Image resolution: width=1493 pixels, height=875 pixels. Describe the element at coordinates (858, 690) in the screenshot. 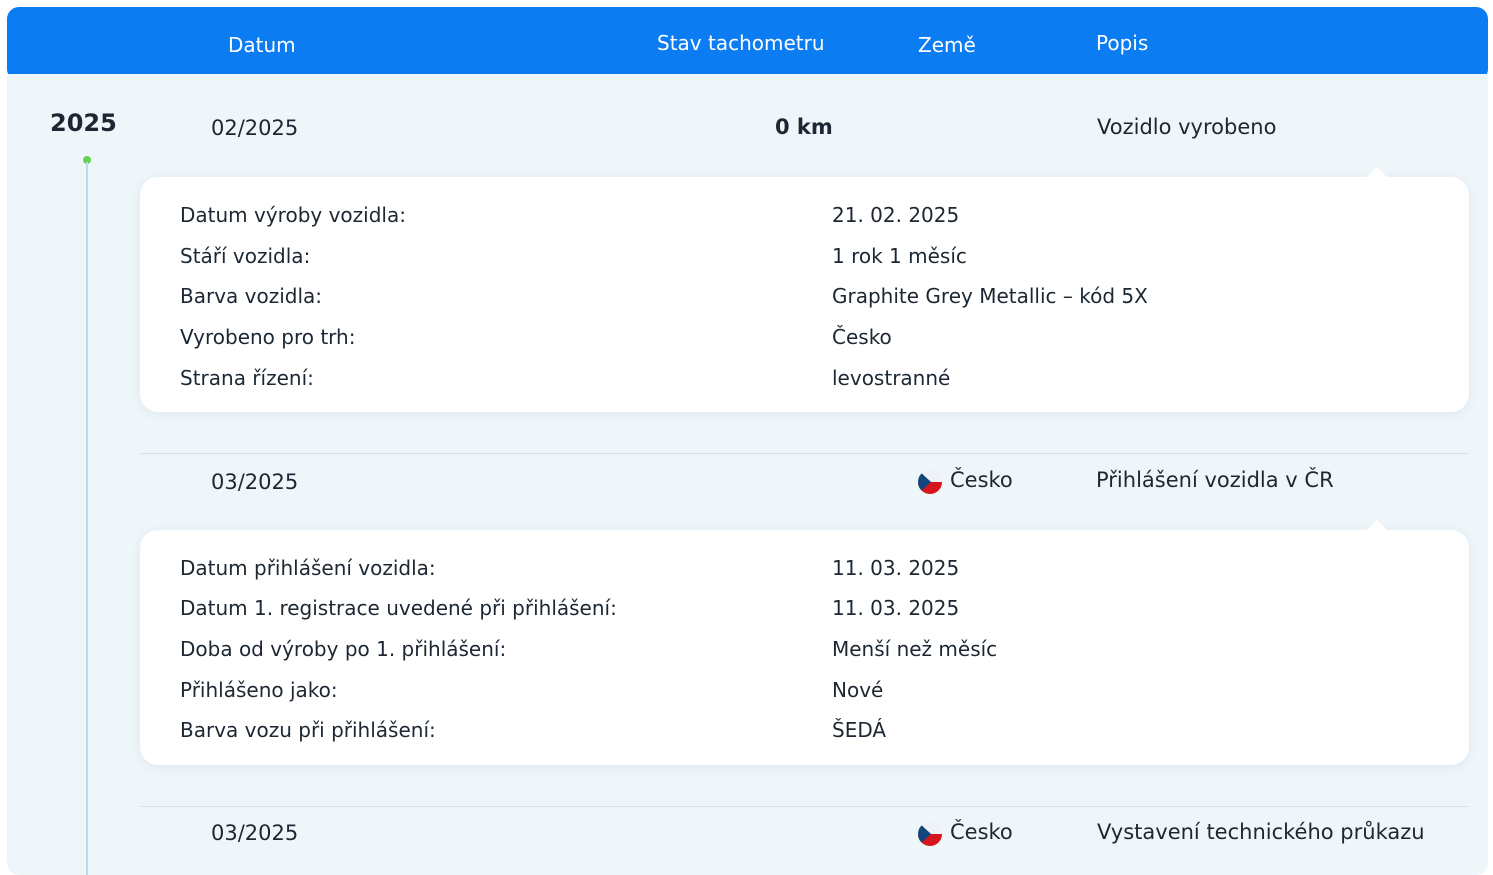

I see `detail-value: Nové` at that location.